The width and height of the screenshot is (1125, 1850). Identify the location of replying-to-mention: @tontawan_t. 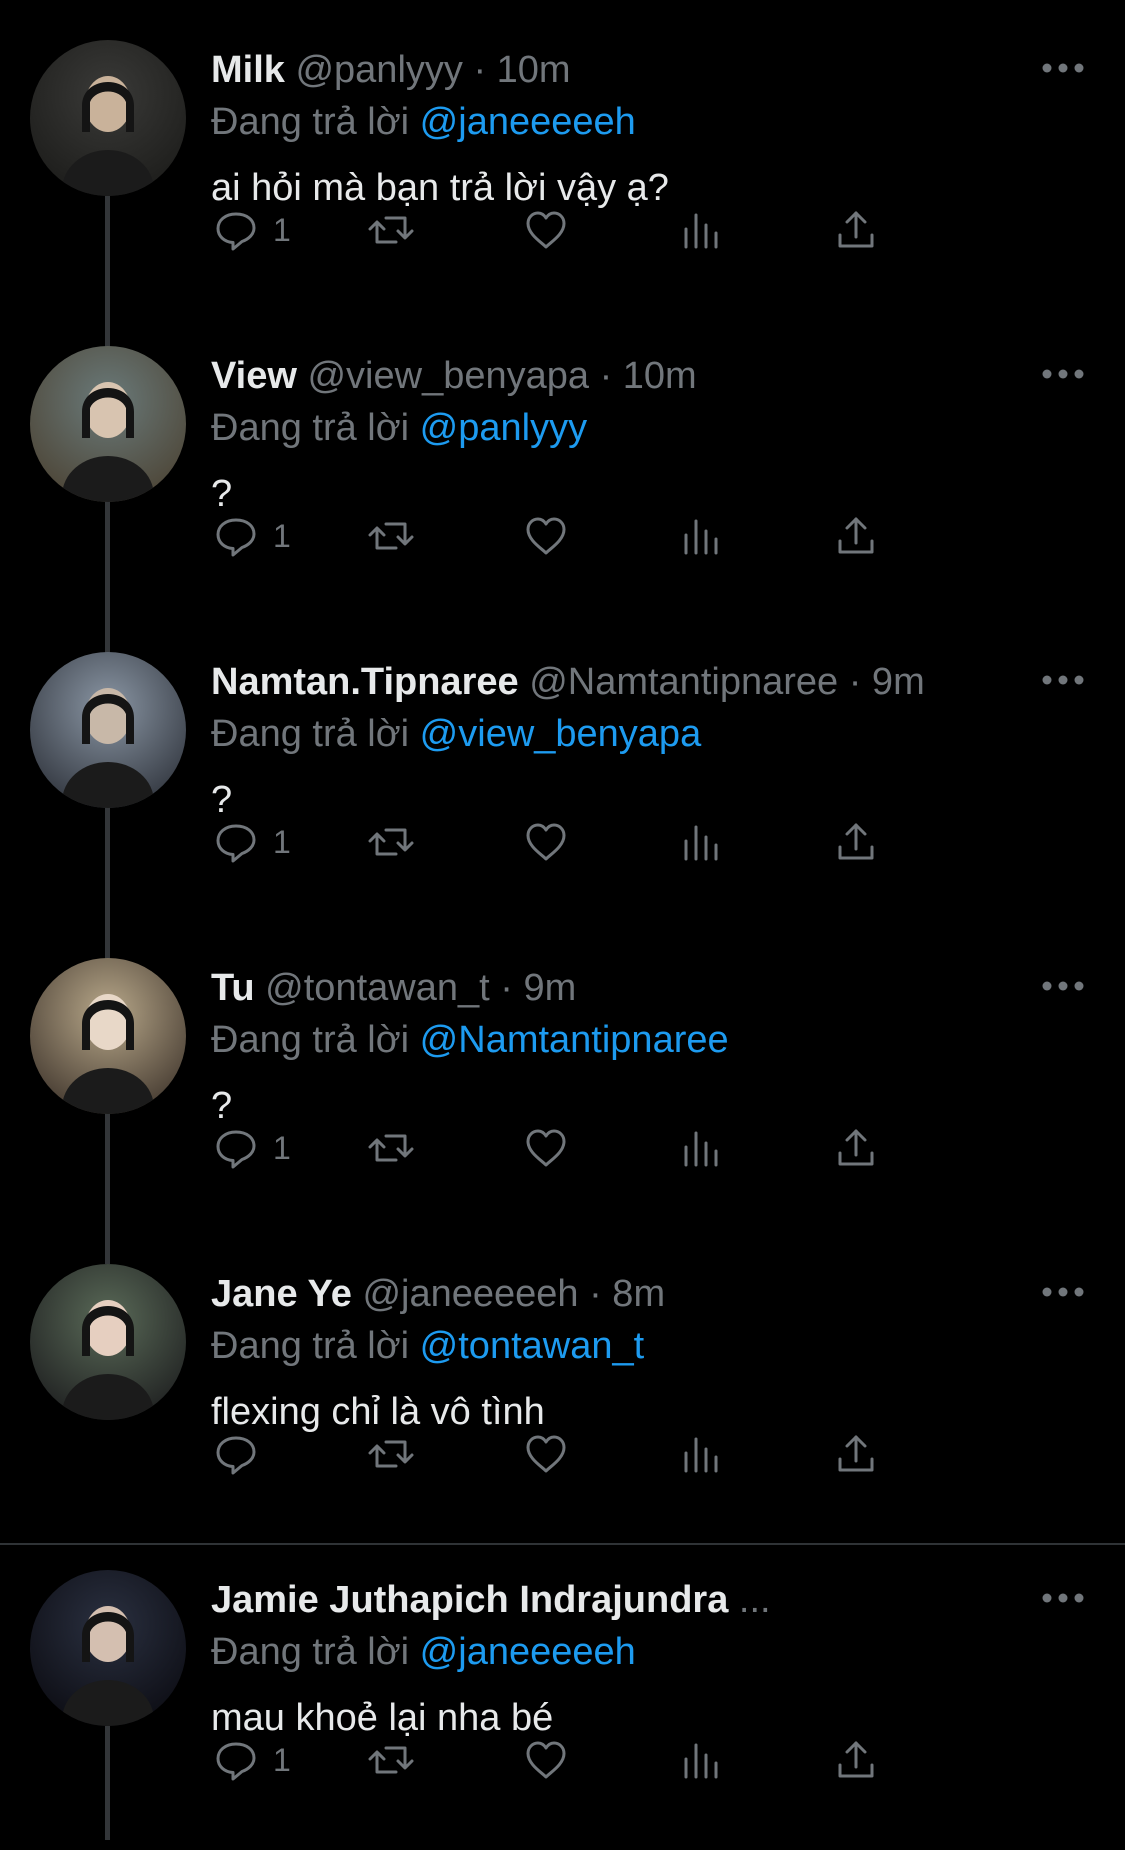
(532, 1346).